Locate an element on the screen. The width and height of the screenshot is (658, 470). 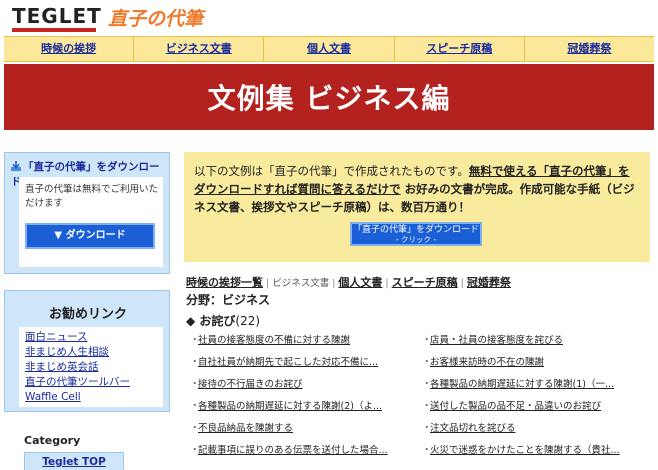
nav-item-personal-documents: 個人文書 is located at coordinates (329, 49).